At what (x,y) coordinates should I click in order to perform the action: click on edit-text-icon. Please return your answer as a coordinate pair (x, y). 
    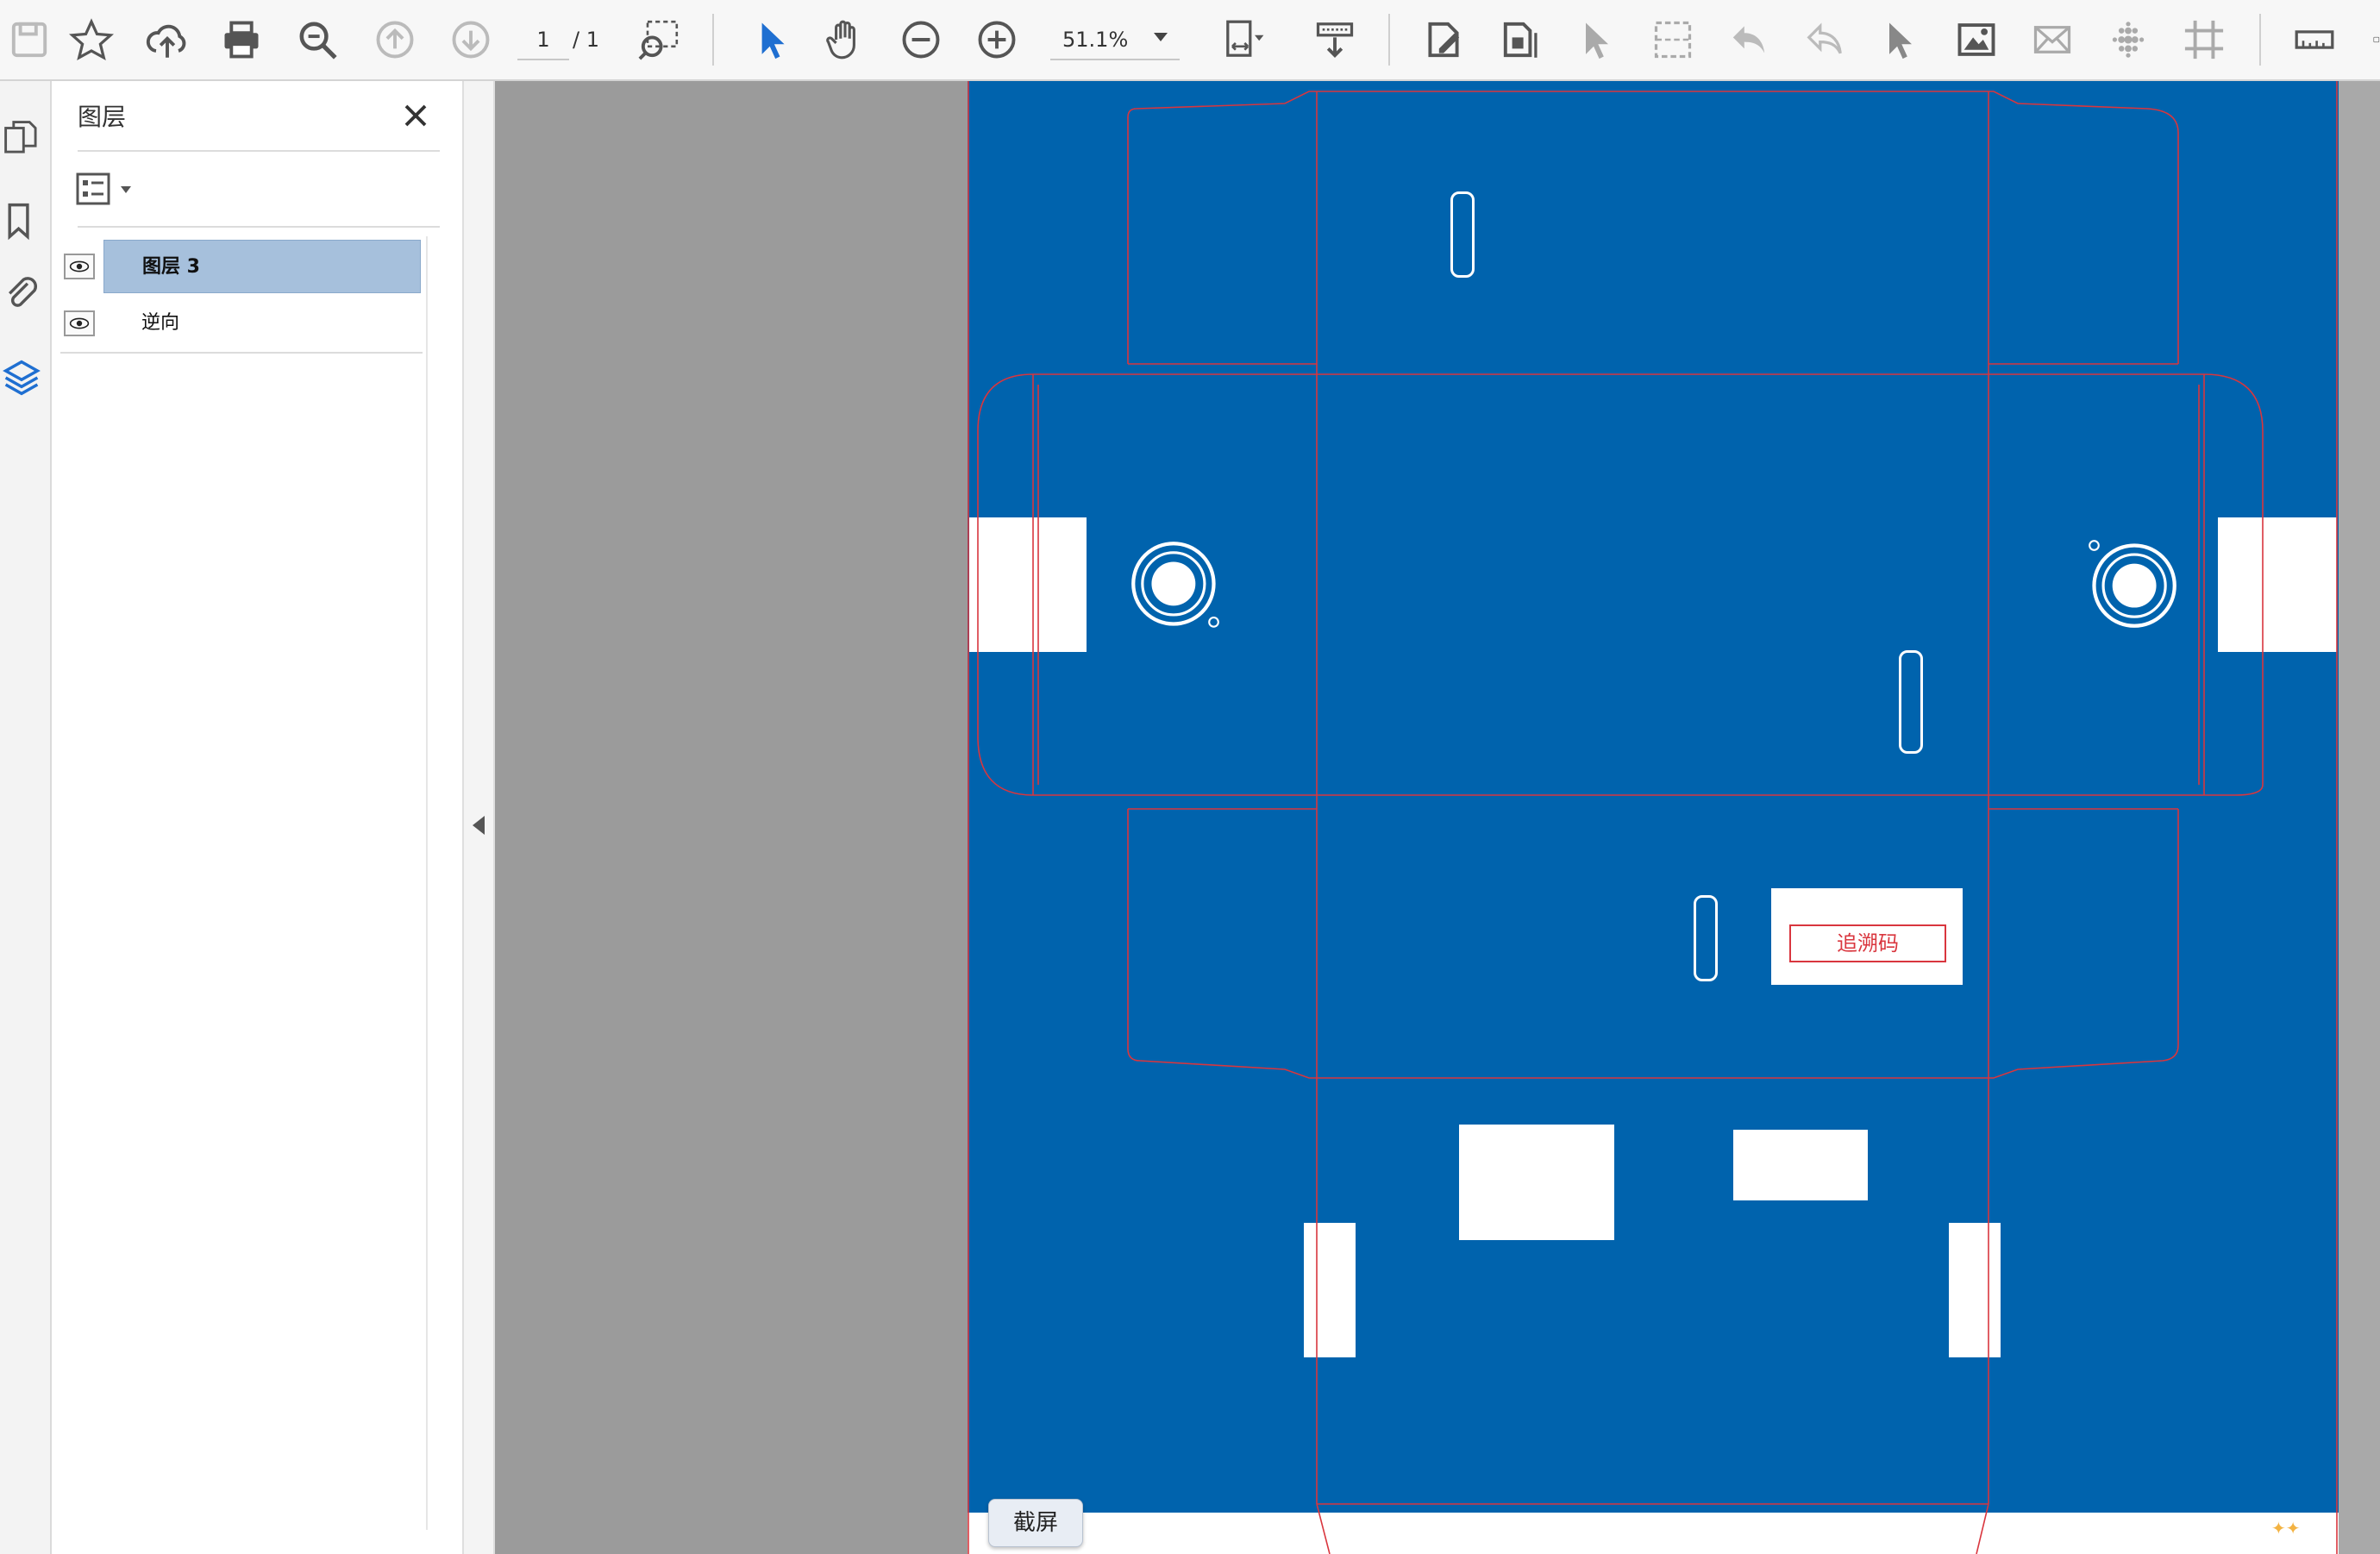
    Looking at the image, I should click on (1444, 39).